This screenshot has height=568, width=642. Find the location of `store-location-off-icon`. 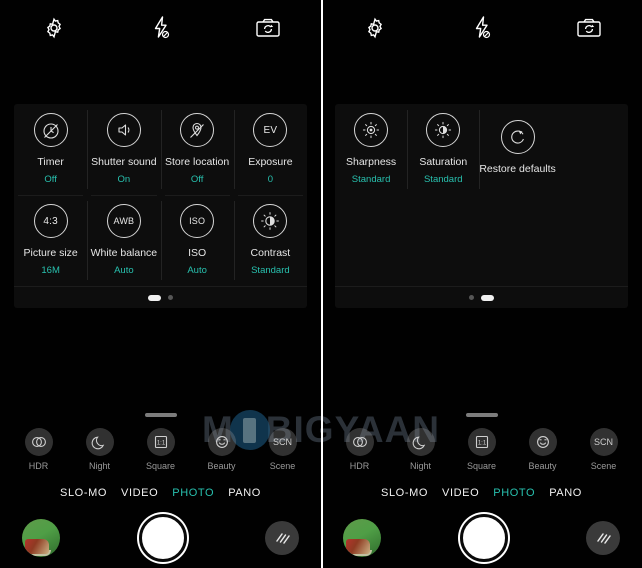

store-location-off-icon is located at coordinates (197, 130).